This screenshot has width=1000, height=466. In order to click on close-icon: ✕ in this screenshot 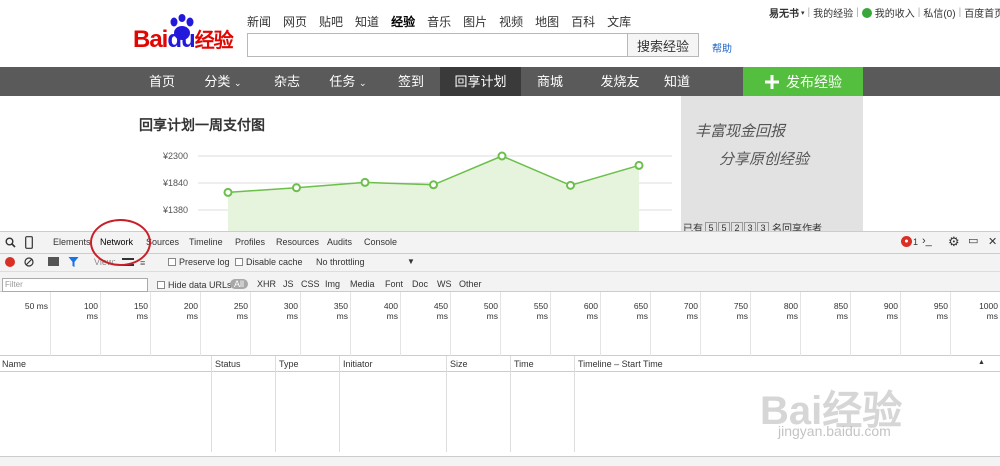, I will do `click(992, 241)`.